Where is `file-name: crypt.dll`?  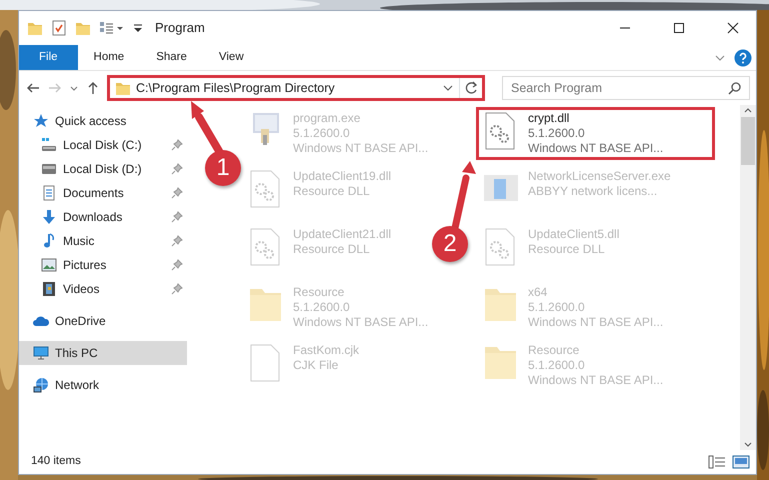
file-name: crypt.dll is located at coordinates (549, 118).